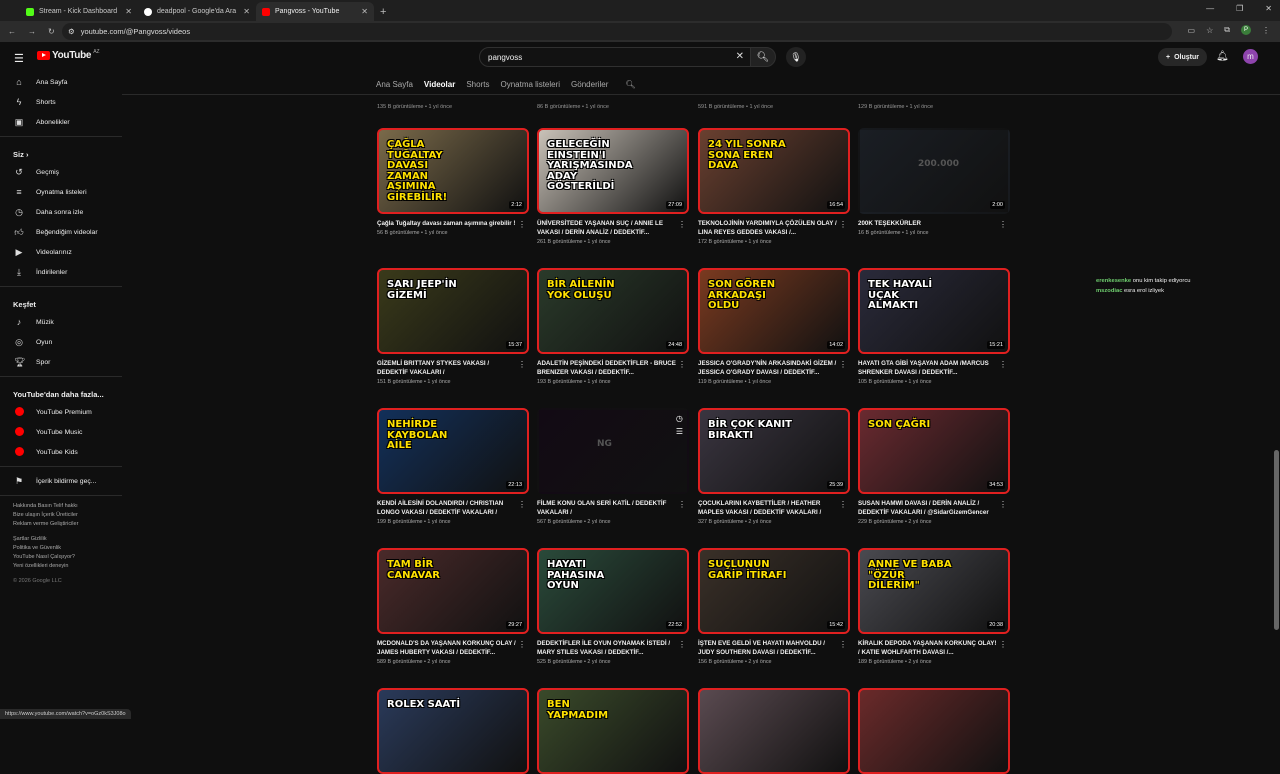  I want to click on close-window-icon: ✕, so click(1268, 8).